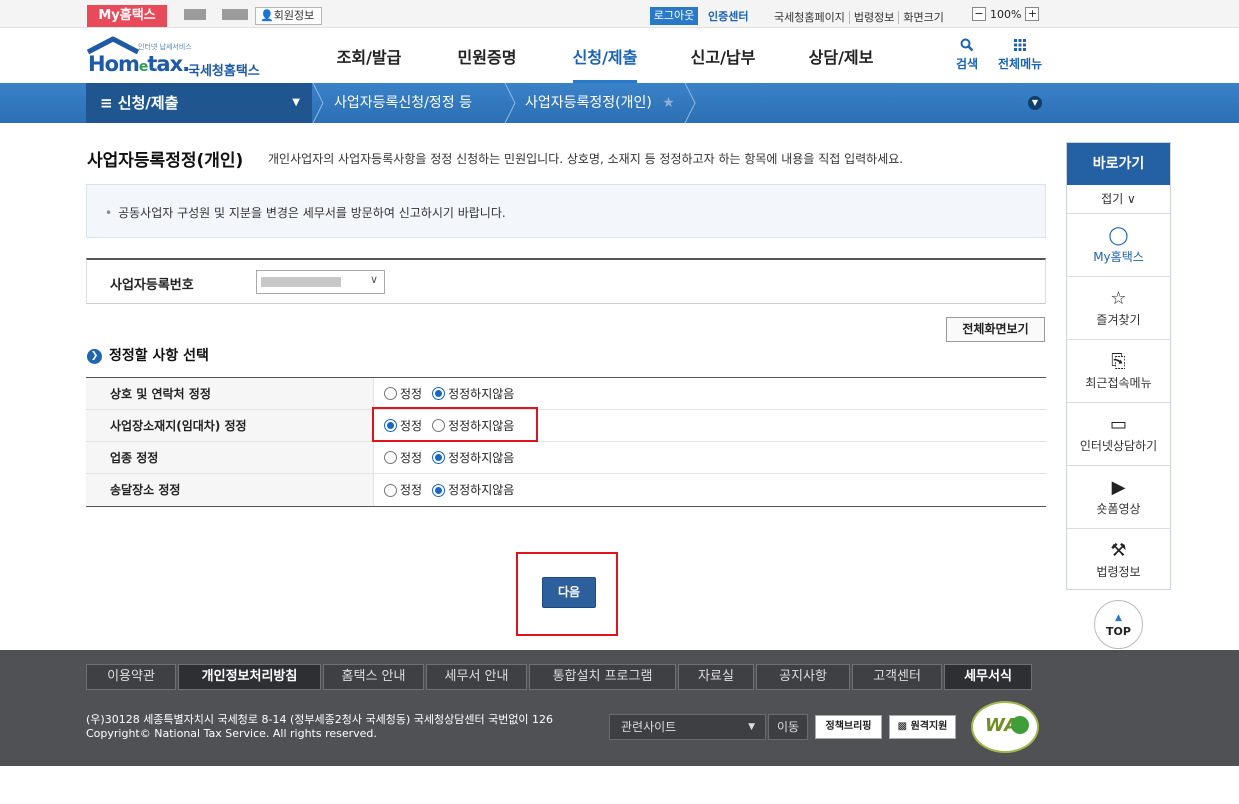 Image resolution: width=1239 pixels, height=804 pixels. I want to click on search-button: 검색, so click(967, 55).